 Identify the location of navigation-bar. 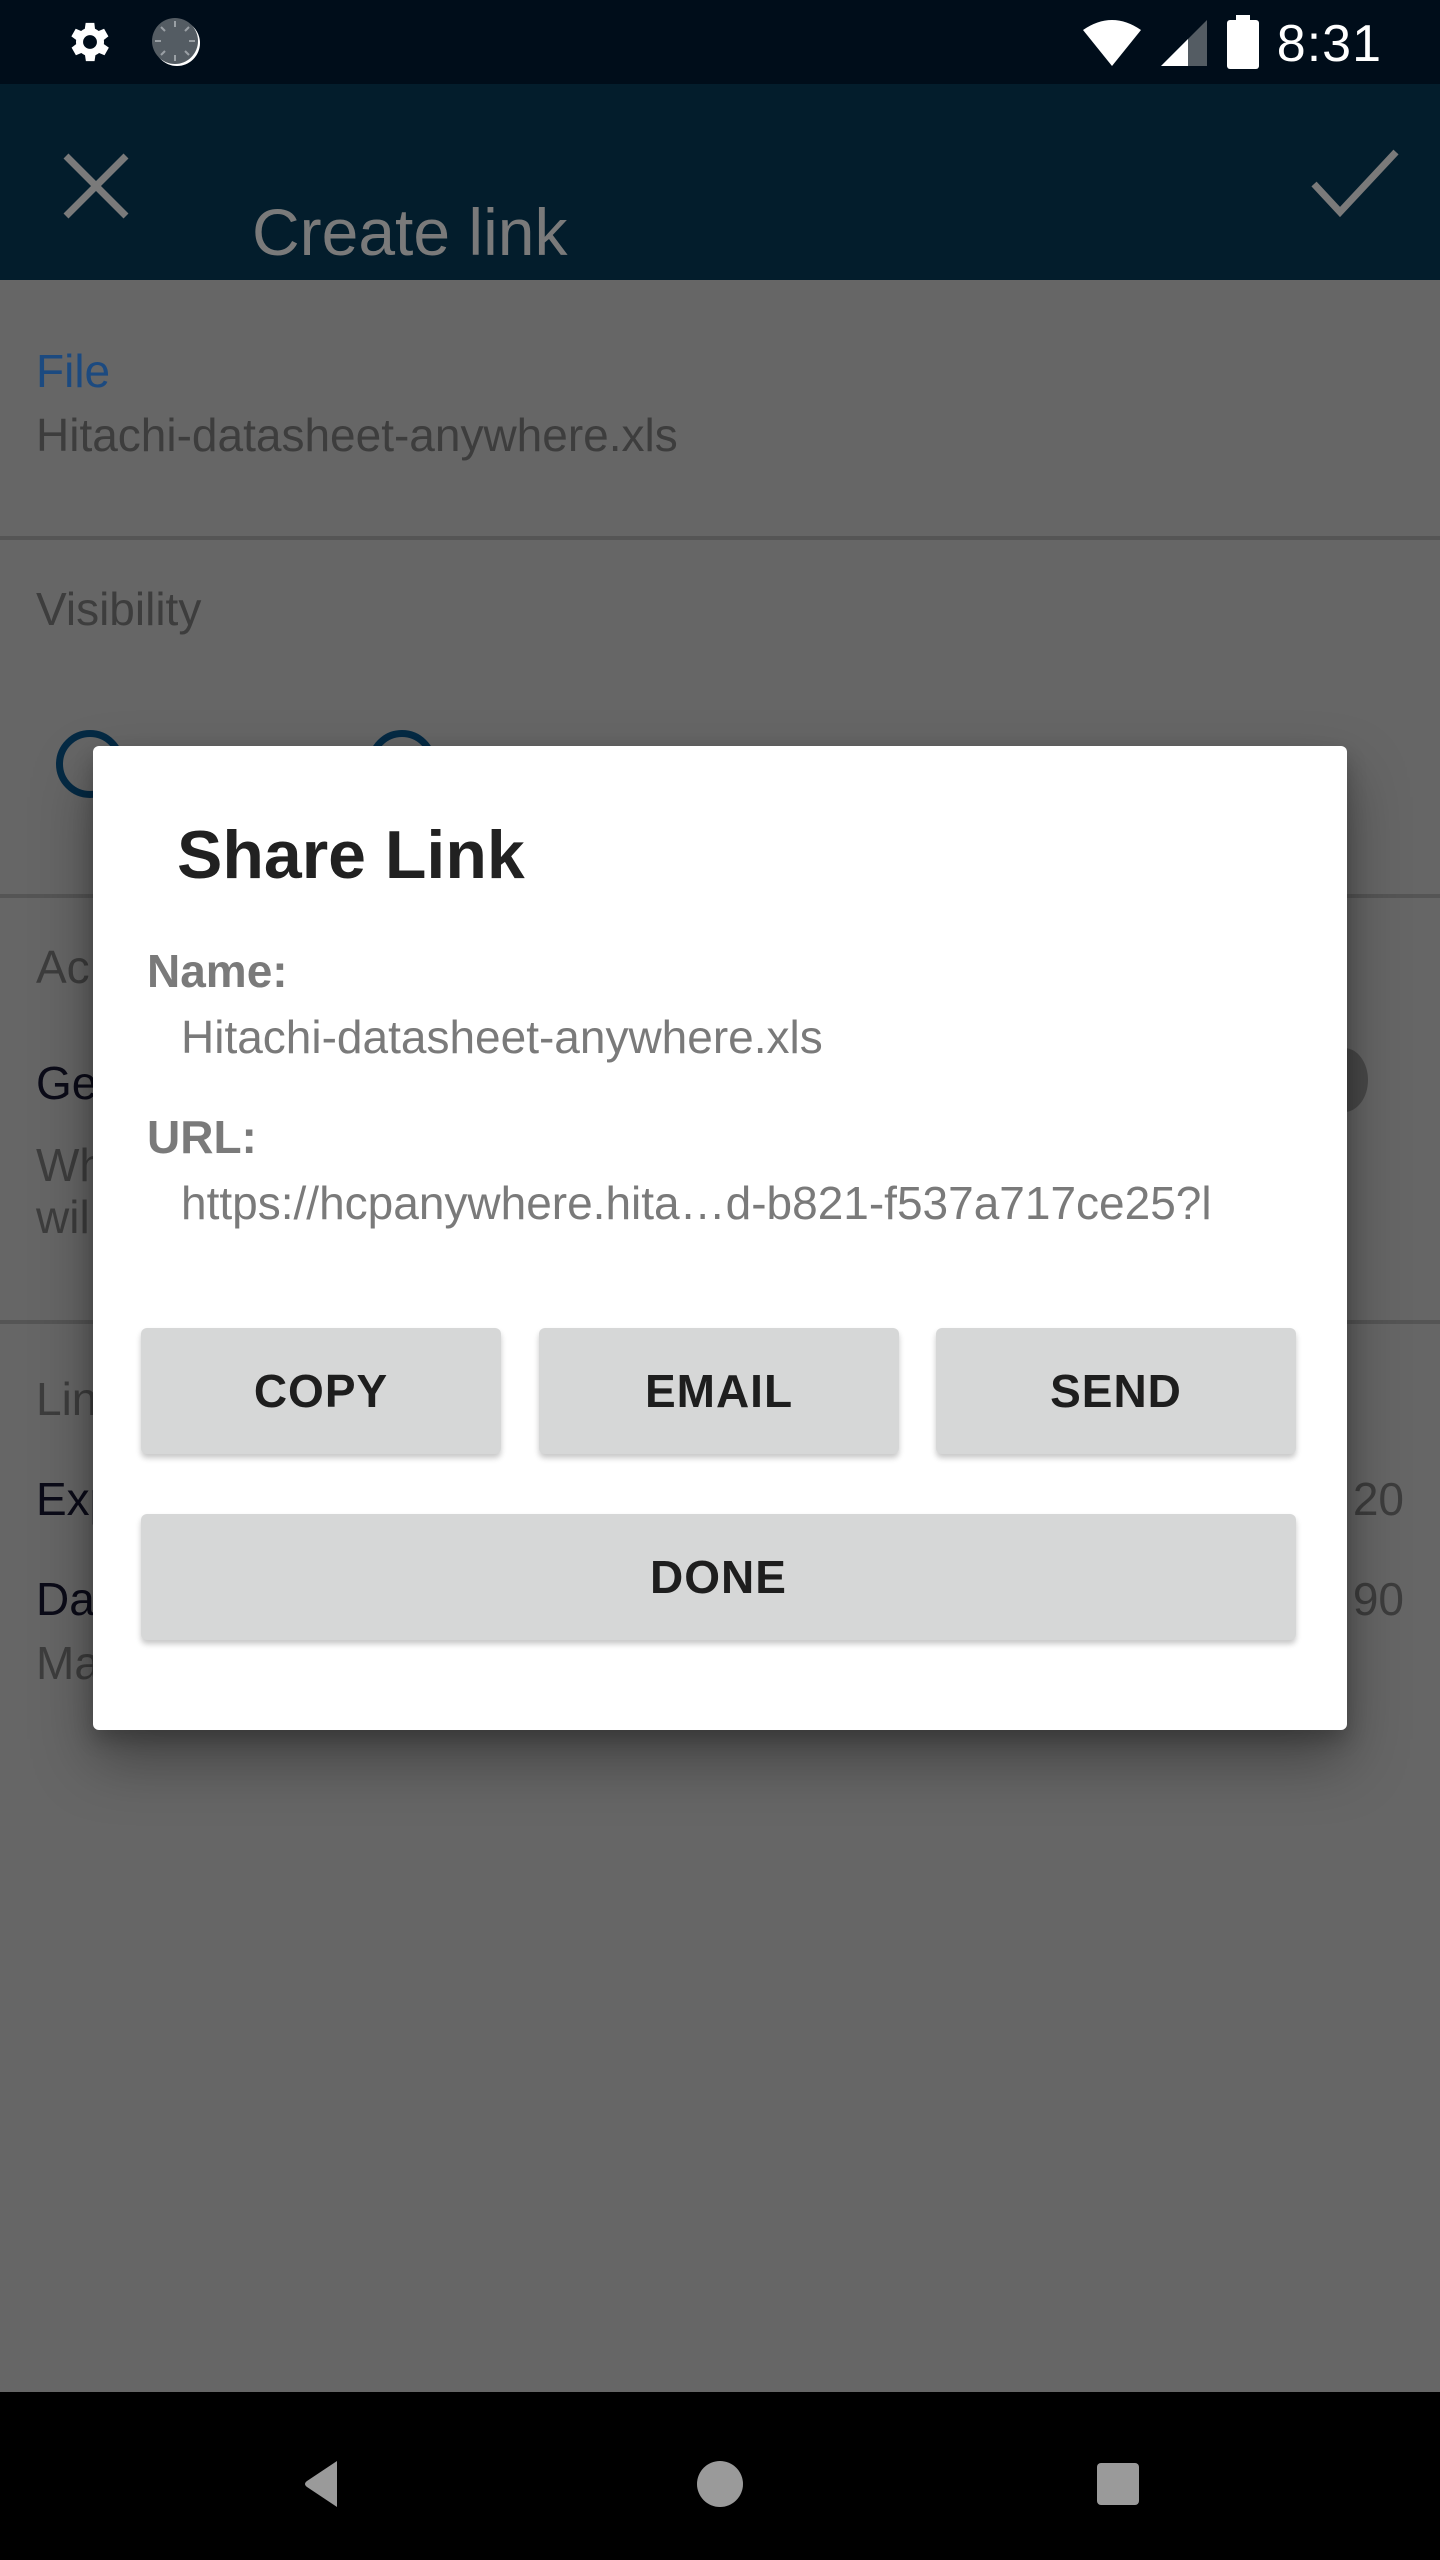
(720, 2476).